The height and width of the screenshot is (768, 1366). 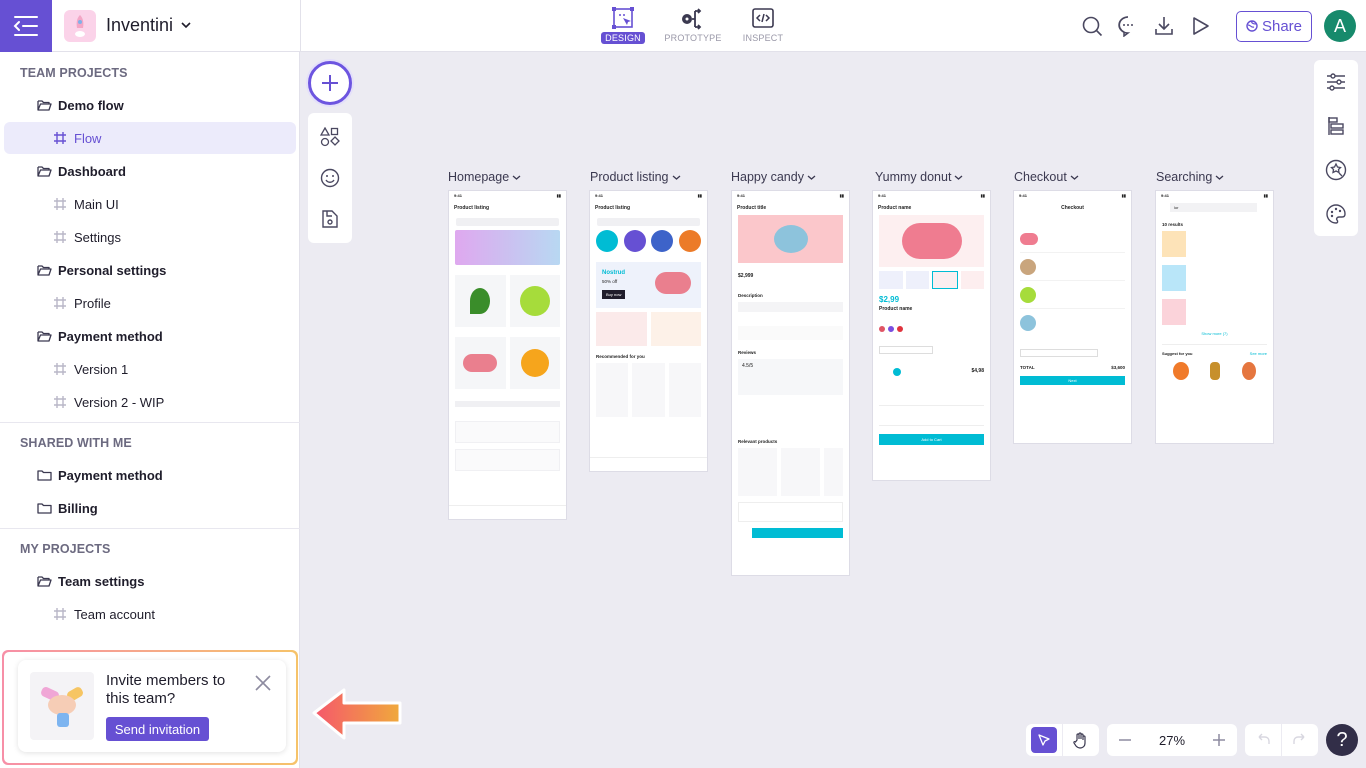 I want to click on comments-button, so click(x=1128, y=26).